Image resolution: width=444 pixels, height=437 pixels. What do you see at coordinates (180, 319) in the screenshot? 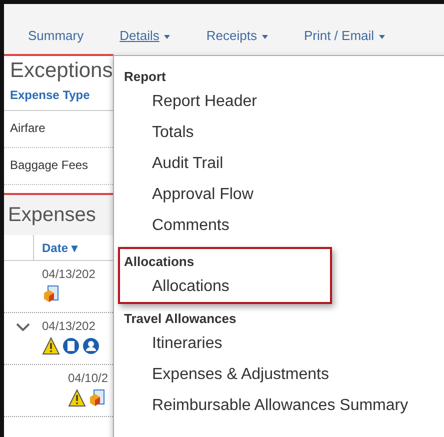
I see `menu-heading: Travel Allowances` at bounding box center [180, 319].